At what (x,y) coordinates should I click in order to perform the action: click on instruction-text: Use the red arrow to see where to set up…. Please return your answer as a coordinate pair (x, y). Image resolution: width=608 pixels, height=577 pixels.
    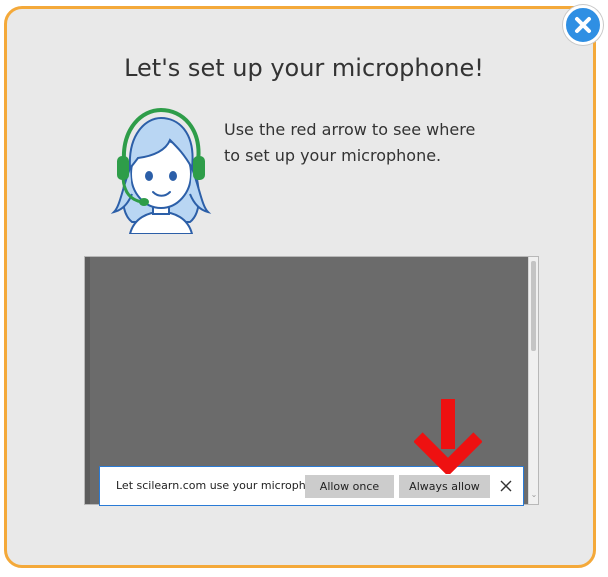
    Looking at the image, I should click on (374, 143).